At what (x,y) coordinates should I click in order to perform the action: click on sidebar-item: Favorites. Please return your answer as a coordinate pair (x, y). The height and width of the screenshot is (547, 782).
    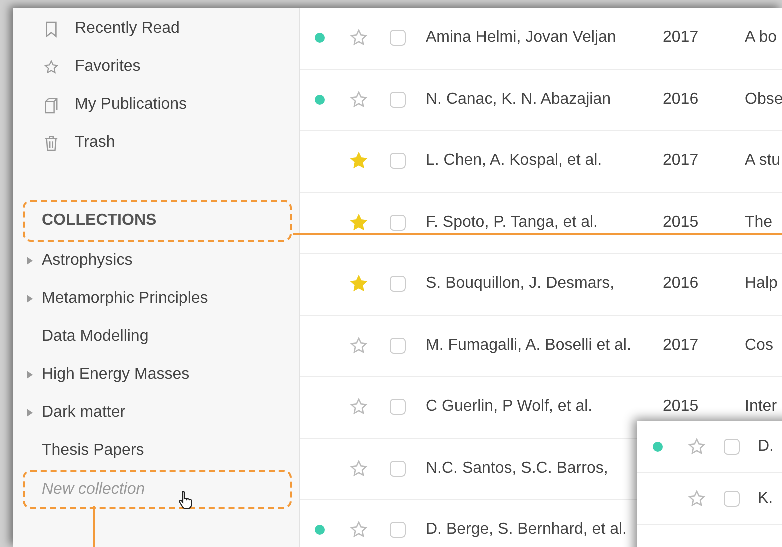
    Looking at the image, I should click on (156, 67).